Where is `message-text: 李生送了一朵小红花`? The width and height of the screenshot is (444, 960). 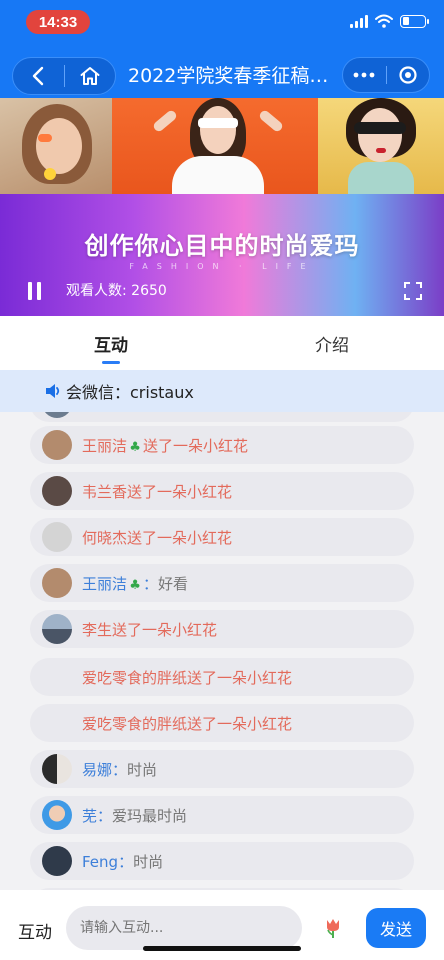
message-text: 李生送了一朵小红花 is located at coordinates (150, 629).